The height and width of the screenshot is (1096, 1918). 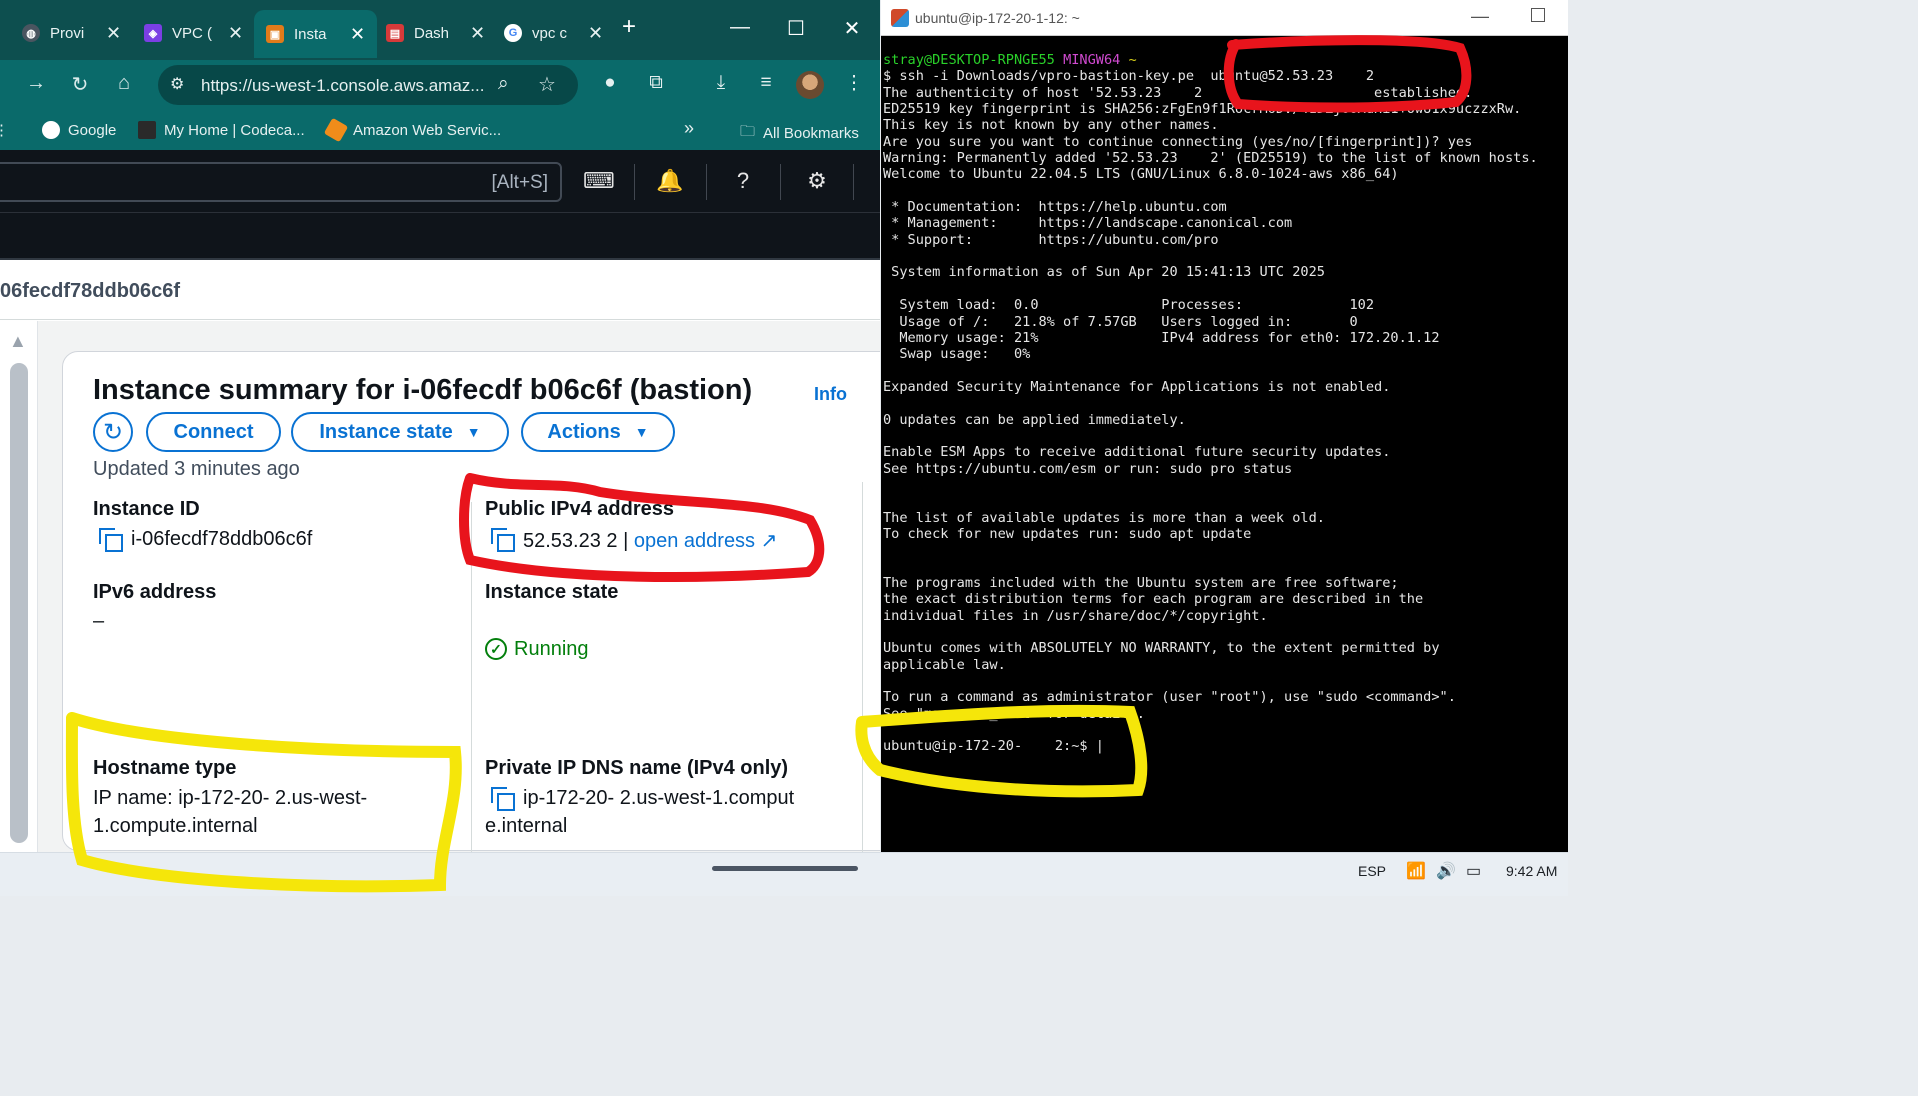 I want to click on bell-icon: 🔔, so click(x=670, y=181).